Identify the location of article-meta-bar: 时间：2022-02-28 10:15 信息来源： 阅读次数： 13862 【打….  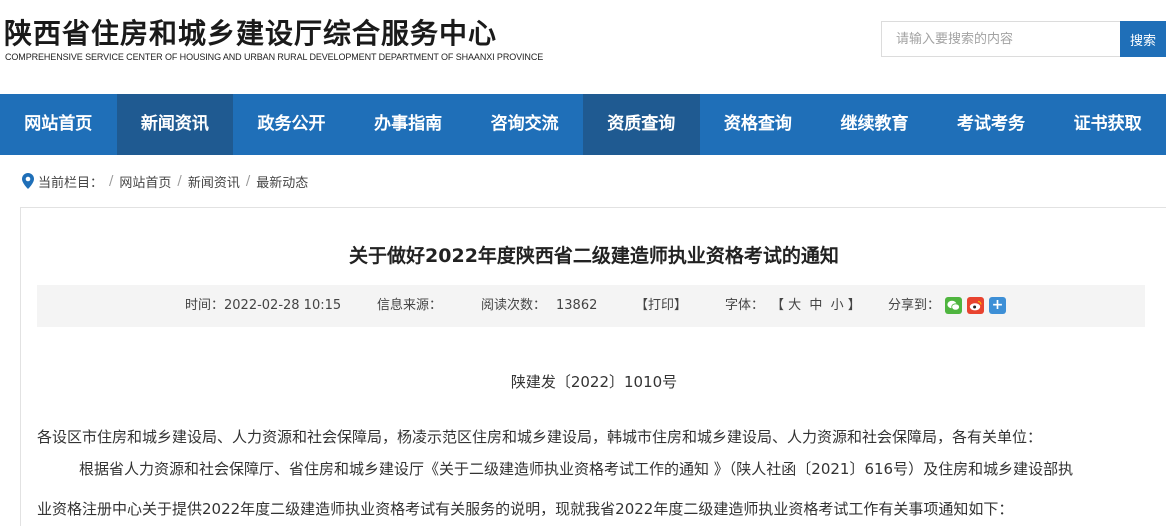
(591, 306).